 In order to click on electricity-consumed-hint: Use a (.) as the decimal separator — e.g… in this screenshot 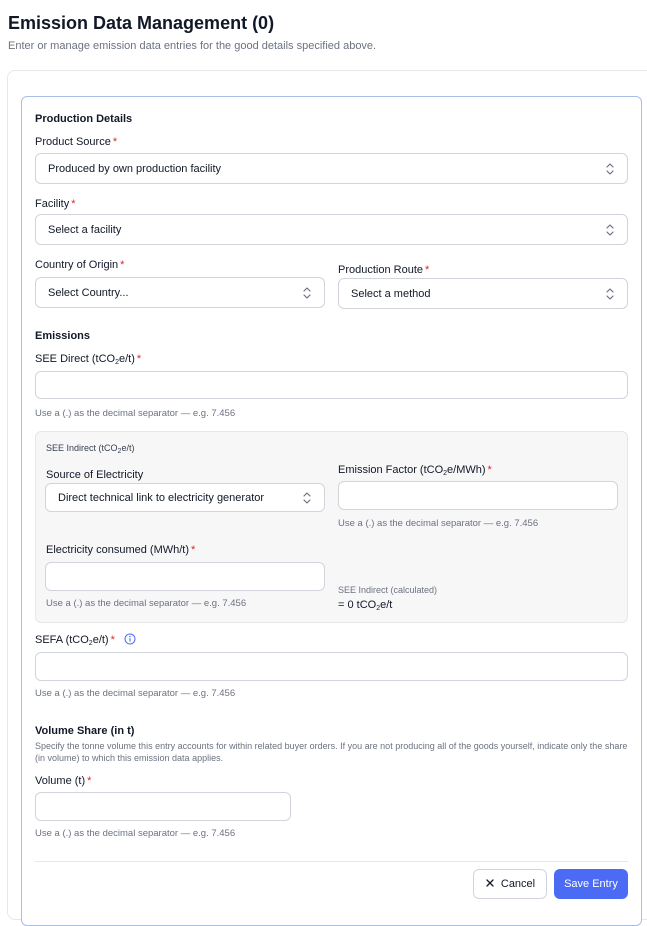, I will do `click(146, 603)`.